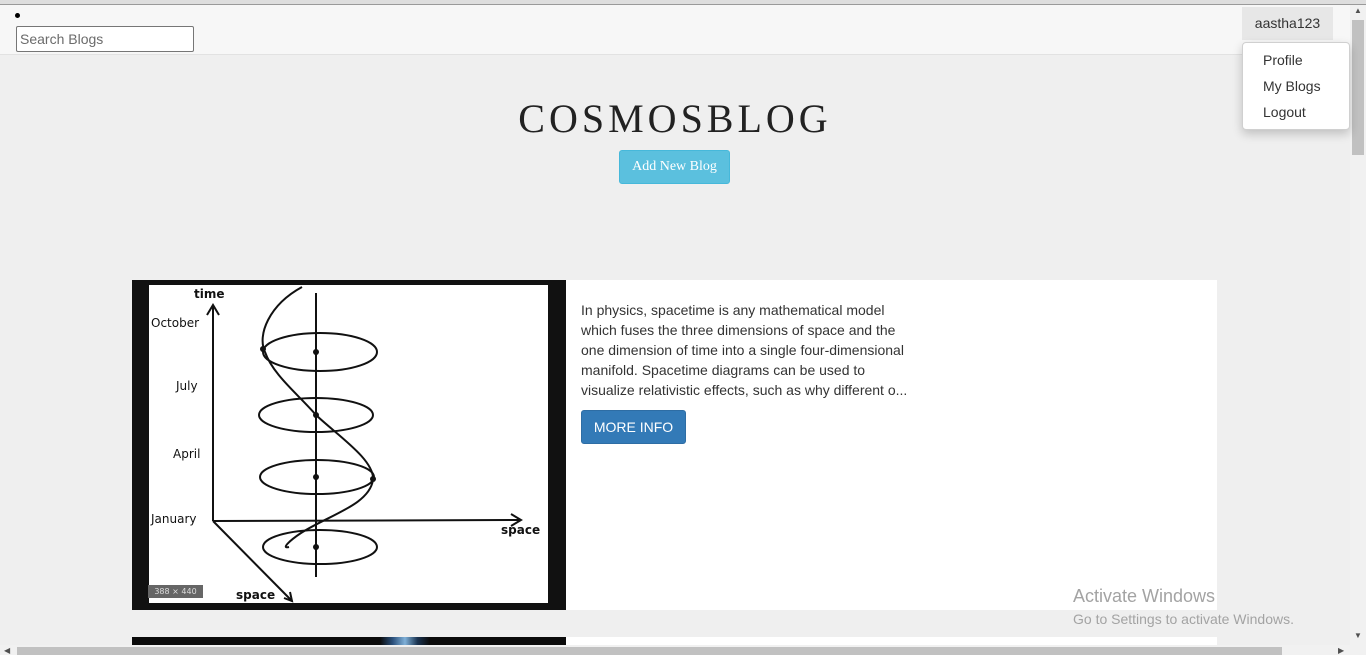 The width and height of the screenshot is (1366, 655). Describe the element at coordinates (1358, 11) in the screenshot. I see `scroll-up-arrow-icon: ▲` at that location.